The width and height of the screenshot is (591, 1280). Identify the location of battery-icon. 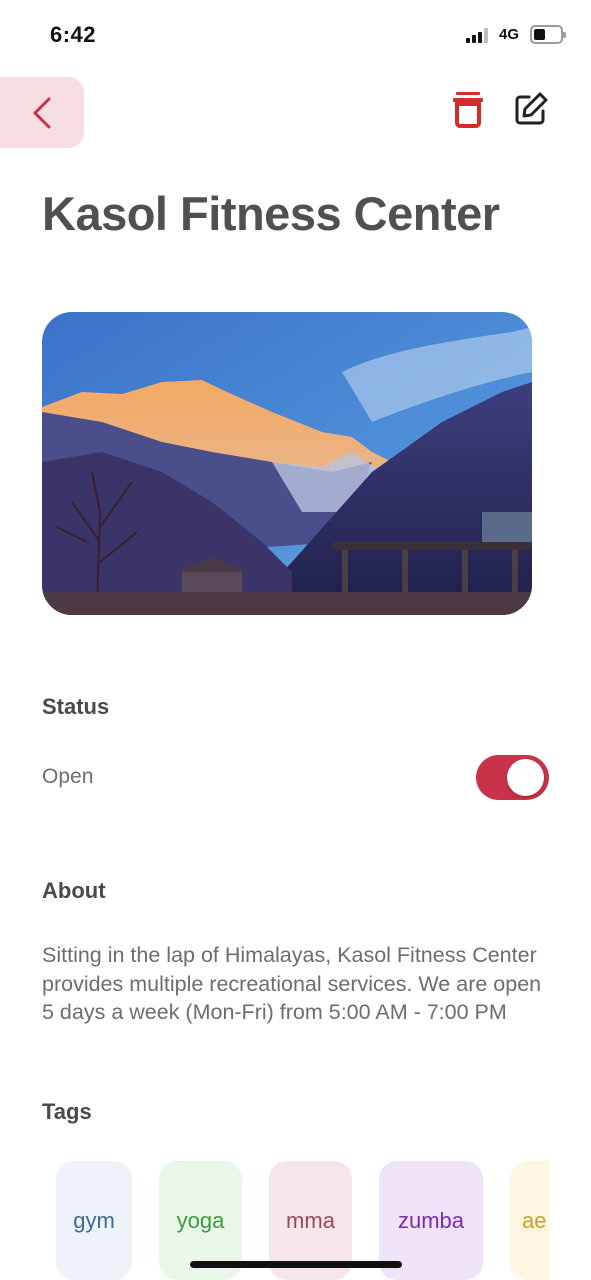
(548, 34).